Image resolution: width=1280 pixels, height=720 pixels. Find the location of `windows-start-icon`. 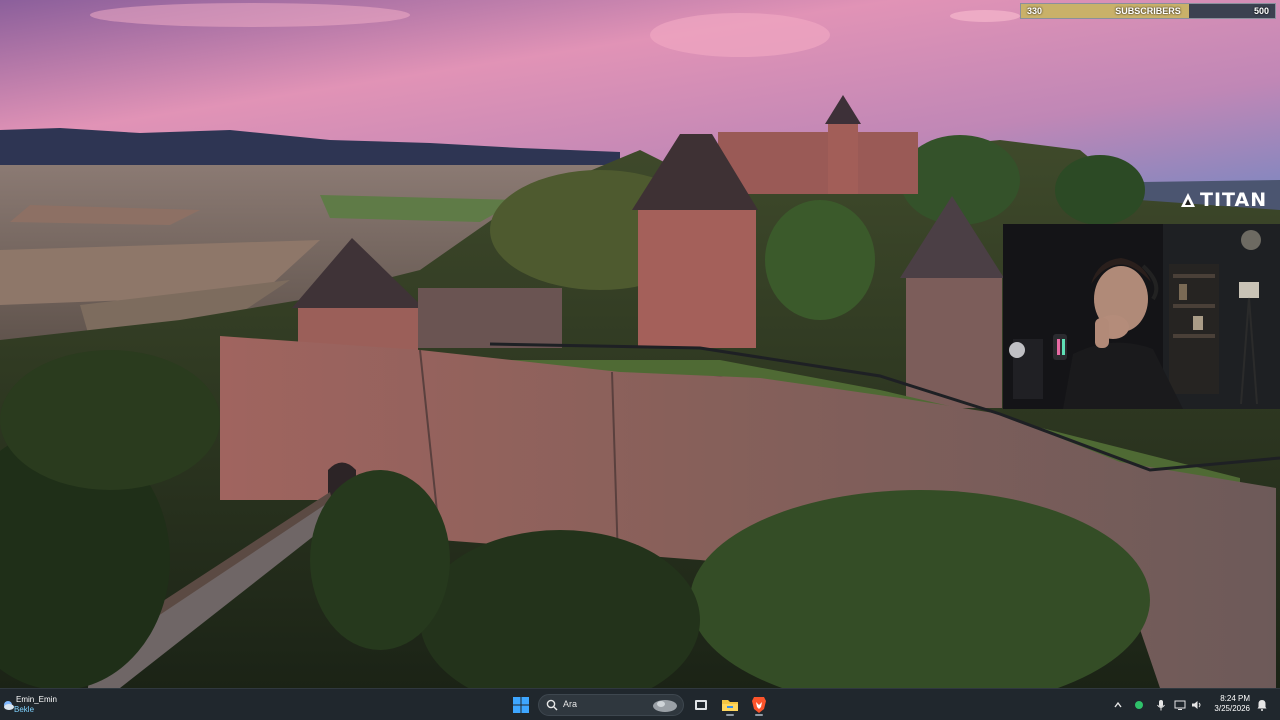

windows-start-icon is located at coordinates (521, 705).